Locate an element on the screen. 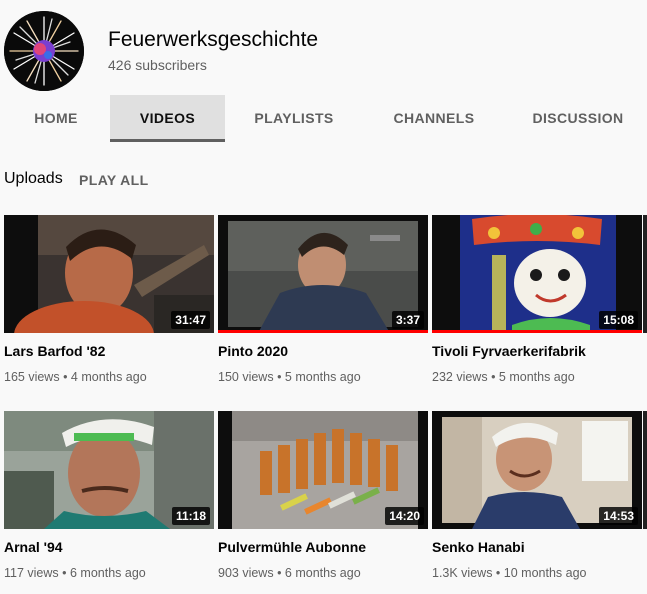 The height and width of the screenshot is (594, 647). video-age: 4 months ago is located at coordinates (108, 377).